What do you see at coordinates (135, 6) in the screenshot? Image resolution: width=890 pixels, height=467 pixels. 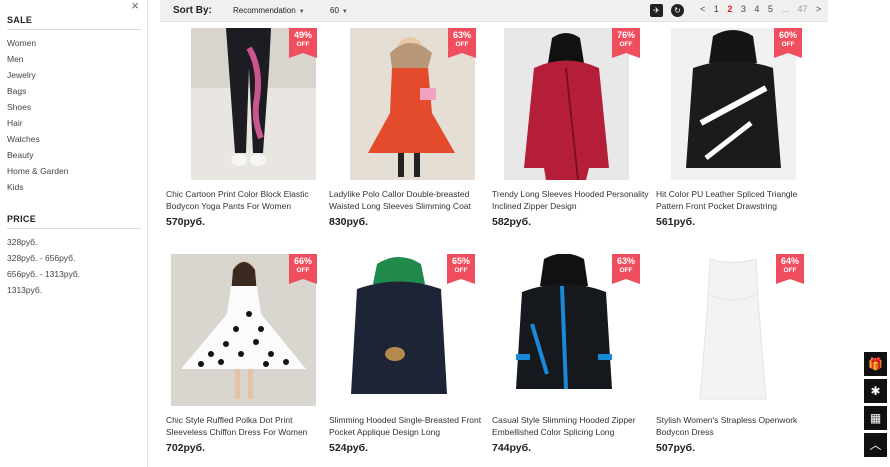 I see `close-icon: ×` at bounding box center [135, 6].